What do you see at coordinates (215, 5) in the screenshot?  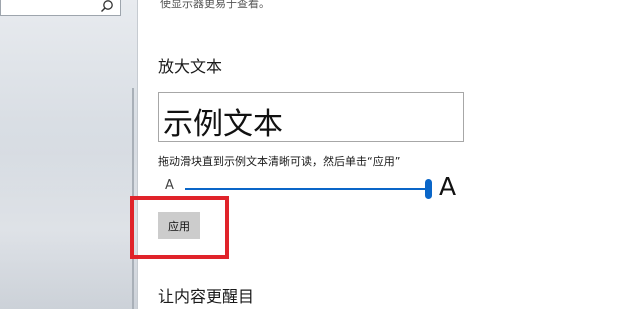 I see `page-description: 使显示器更易于查看。` at bounding box center [215, 5].